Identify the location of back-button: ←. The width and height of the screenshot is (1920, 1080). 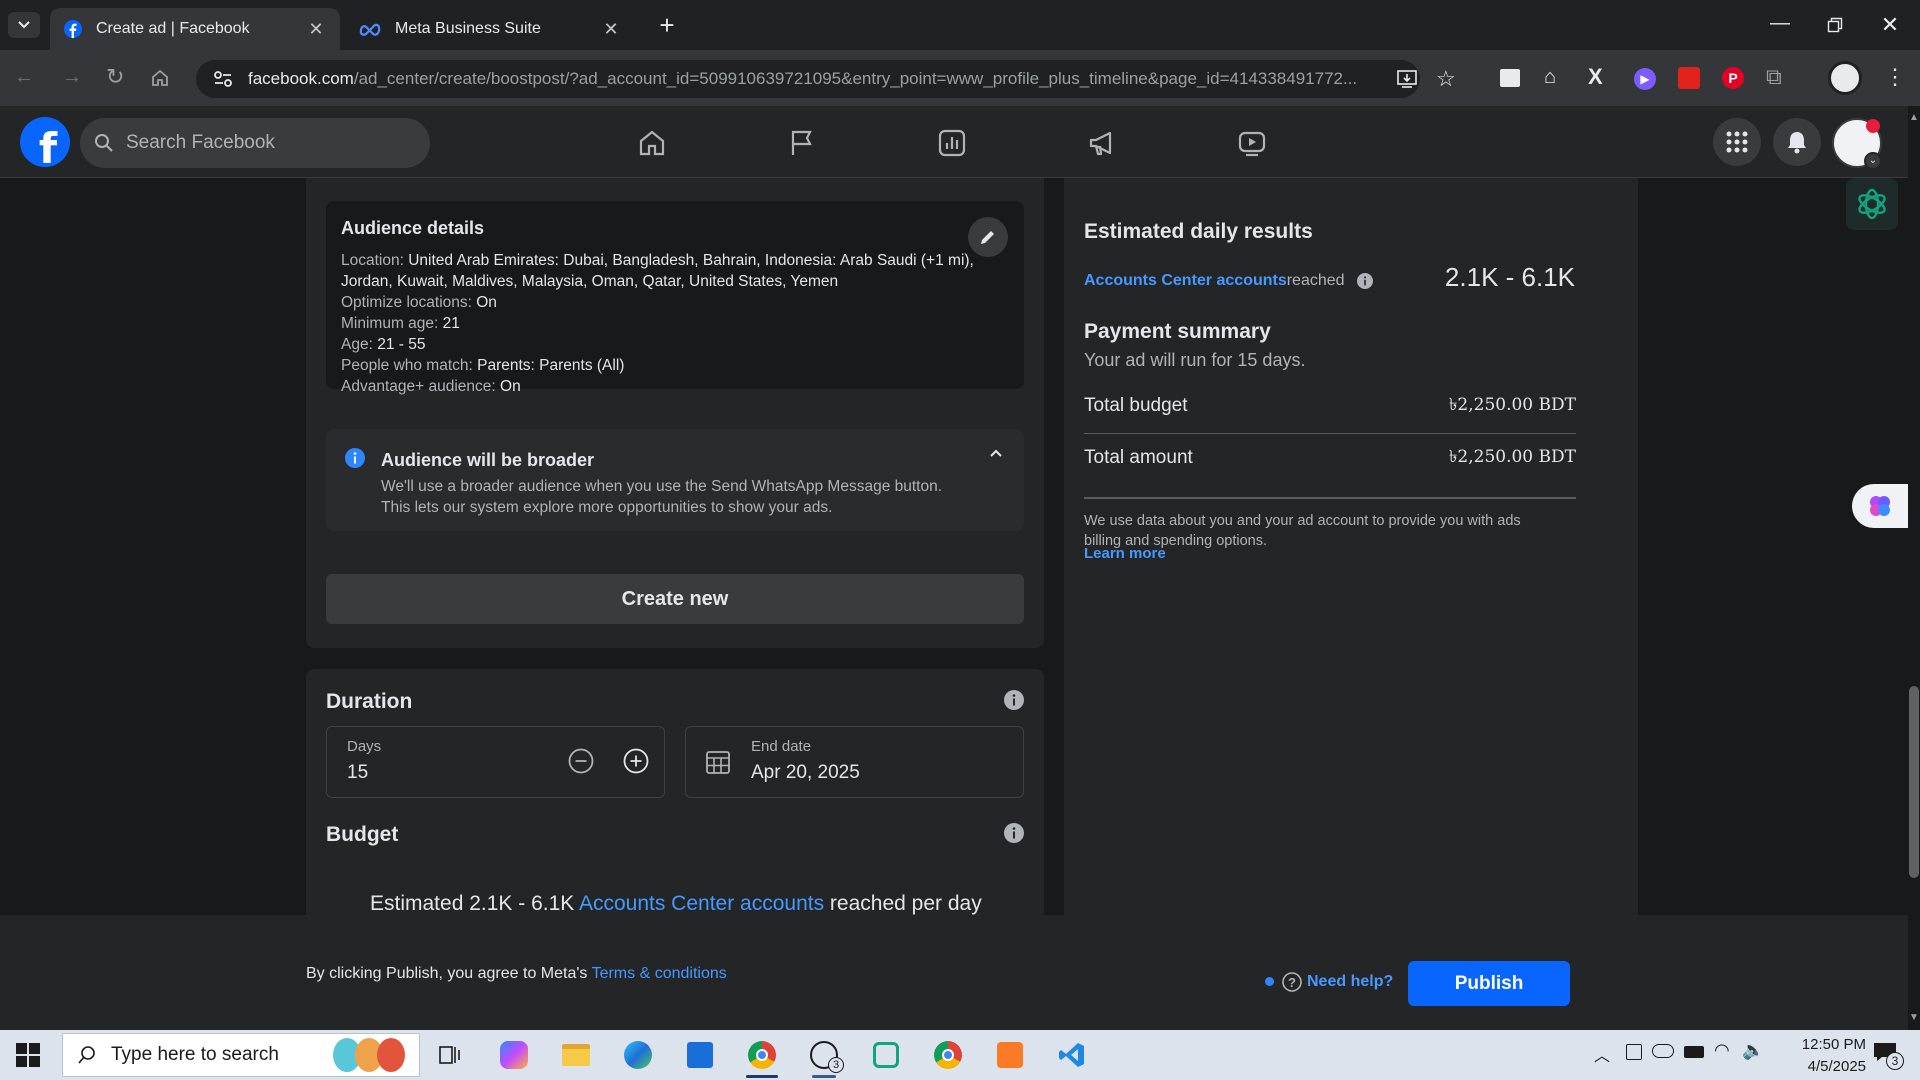
(24, 77).